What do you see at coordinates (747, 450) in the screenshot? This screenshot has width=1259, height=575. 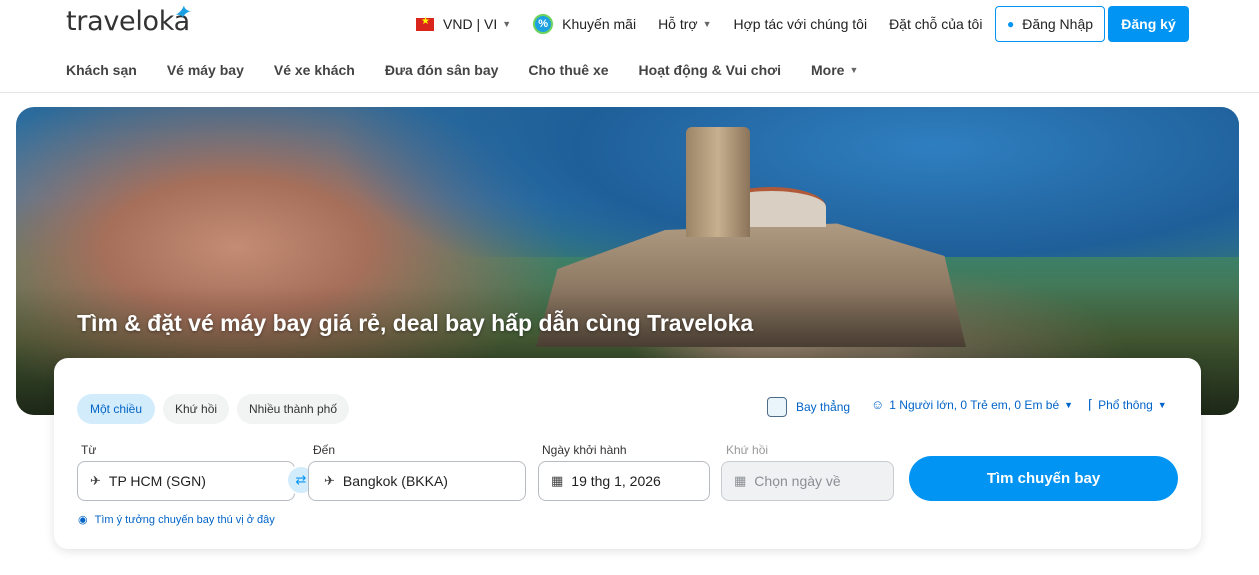 I see `return-date-label: Khứ hồi` at bounding box center [747, 450].